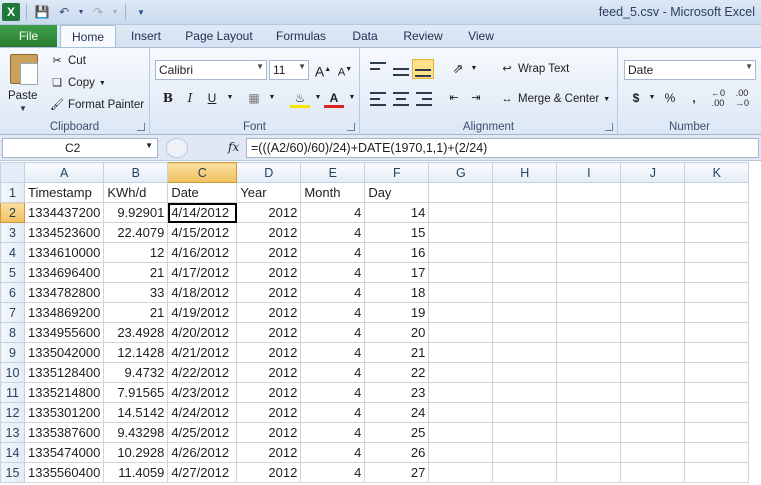 The height and width of the screenshot is (485, 761). I want to click on fill-color-icon: ♨, so click(300, 98).